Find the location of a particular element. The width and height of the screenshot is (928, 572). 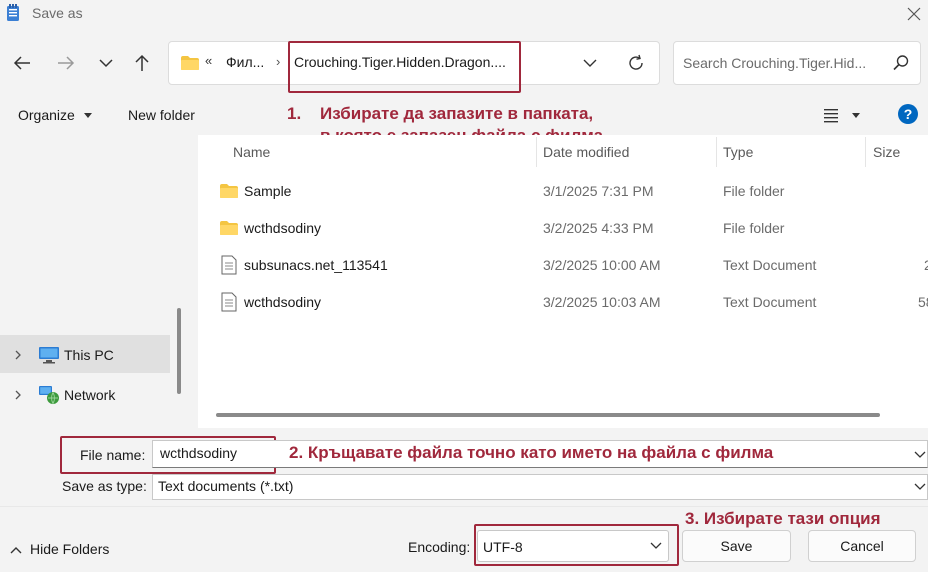

file-date: 3/2/2025 10:03 AM is located at coordinates (602, 302).